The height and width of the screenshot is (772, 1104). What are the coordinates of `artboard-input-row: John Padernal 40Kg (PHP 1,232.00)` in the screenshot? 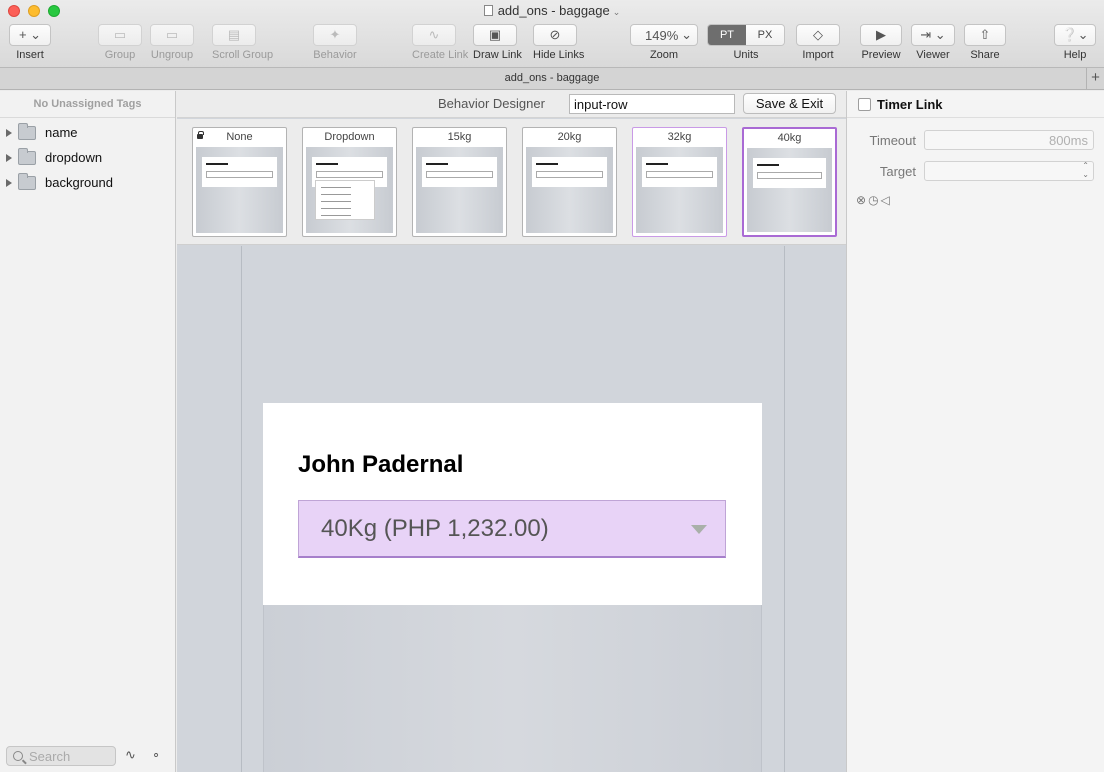 It's located at (512, 504).